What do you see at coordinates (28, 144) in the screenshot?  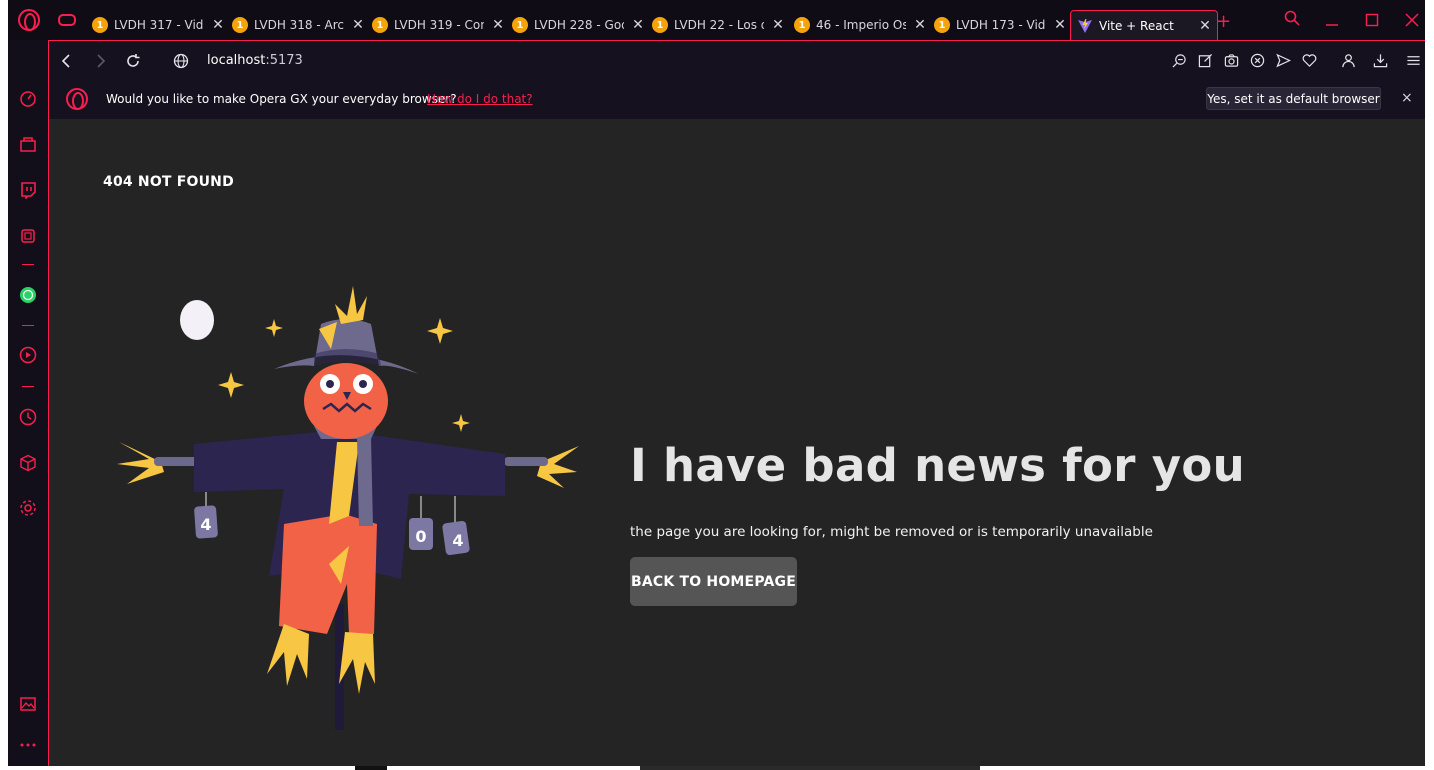 I see `gx-corner-icon` at bounding box center [28, 144].